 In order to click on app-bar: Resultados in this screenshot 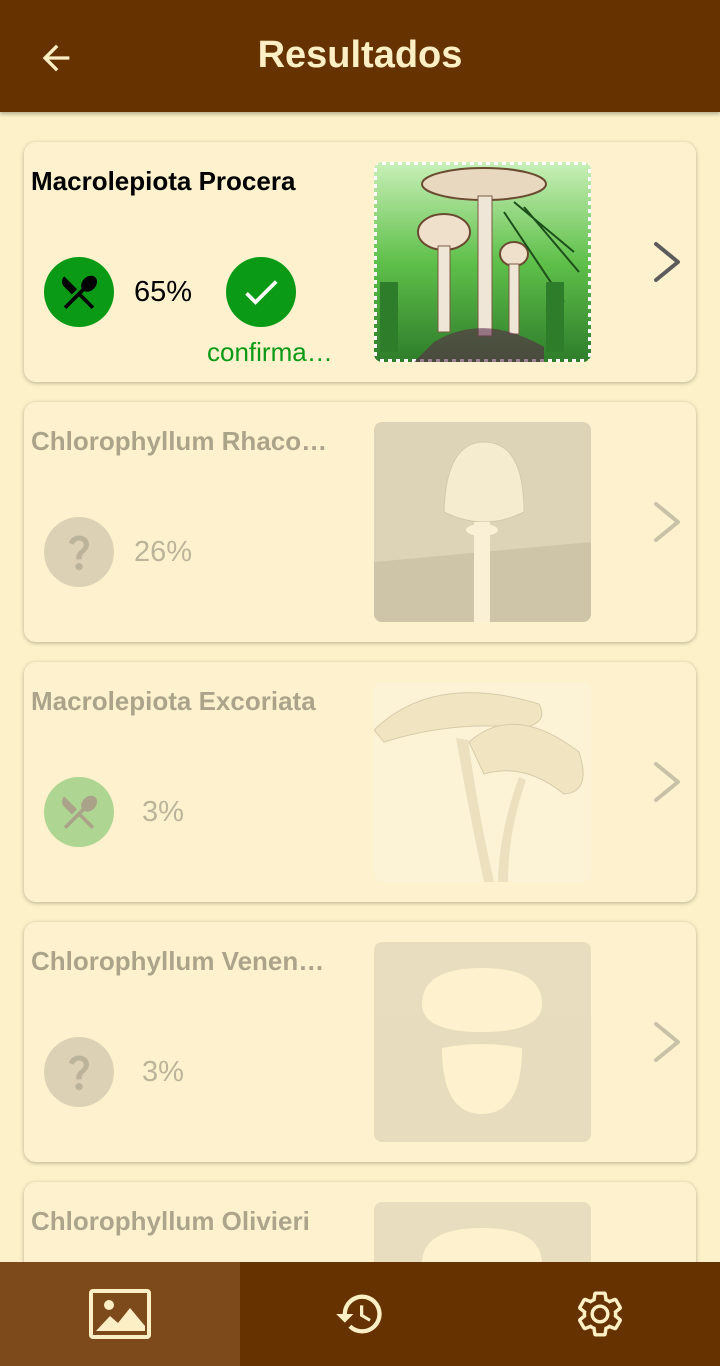, I will do `click(360, 56)`.